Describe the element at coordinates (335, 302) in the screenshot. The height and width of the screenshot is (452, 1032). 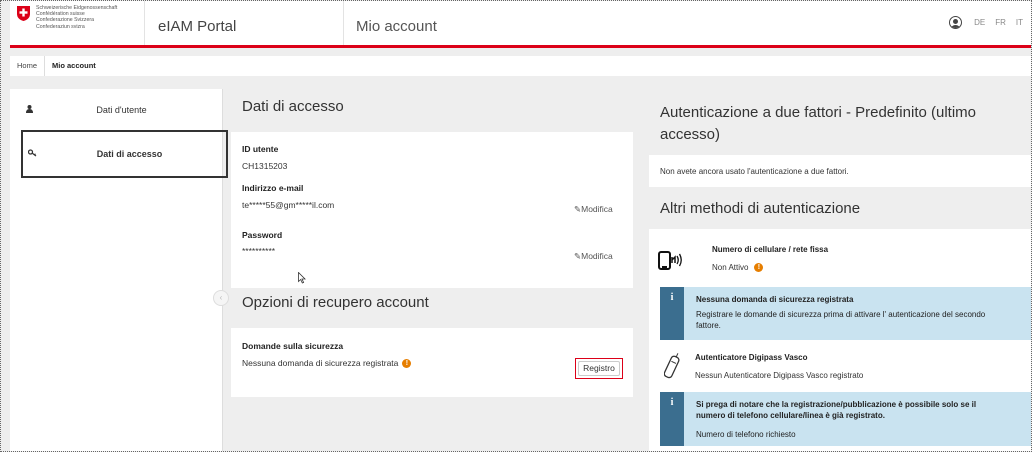
I see `recovery-title: Opzioni di recupero account` at that location.